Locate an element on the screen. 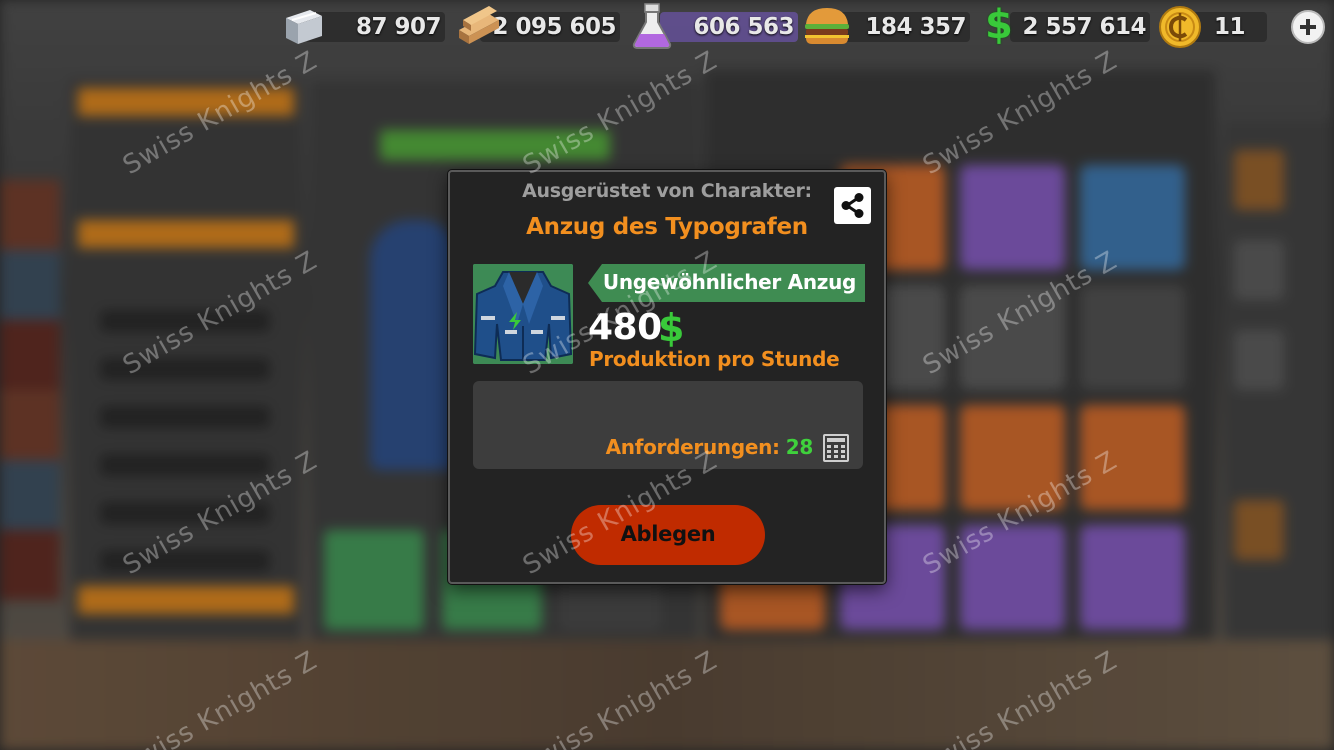 The height and width of the screenshot is (750, 1334). coin-icon is located at coordinates (1180, 27).